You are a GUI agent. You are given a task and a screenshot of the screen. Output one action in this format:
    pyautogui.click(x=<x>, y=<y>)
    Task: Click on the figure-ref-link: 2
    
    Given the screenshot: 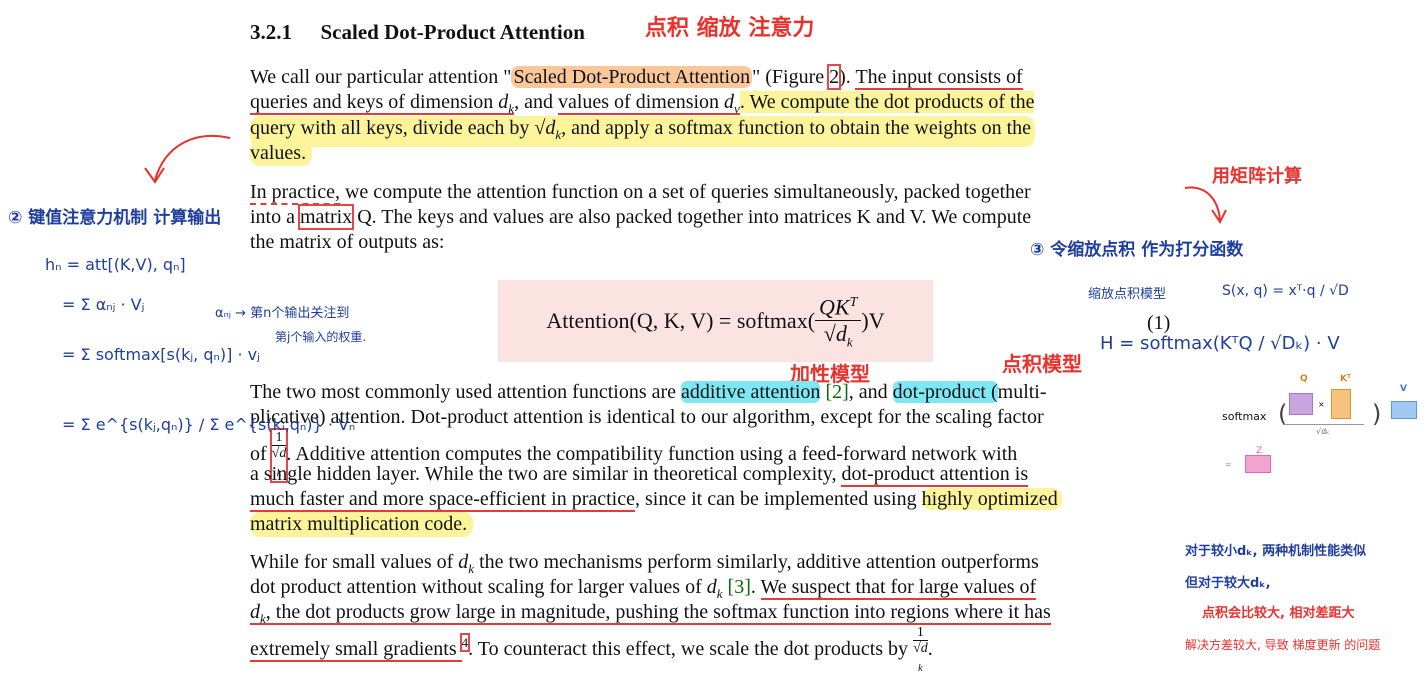 What is the action you would take?
    pyautogui.click(x=834, y=77)
    